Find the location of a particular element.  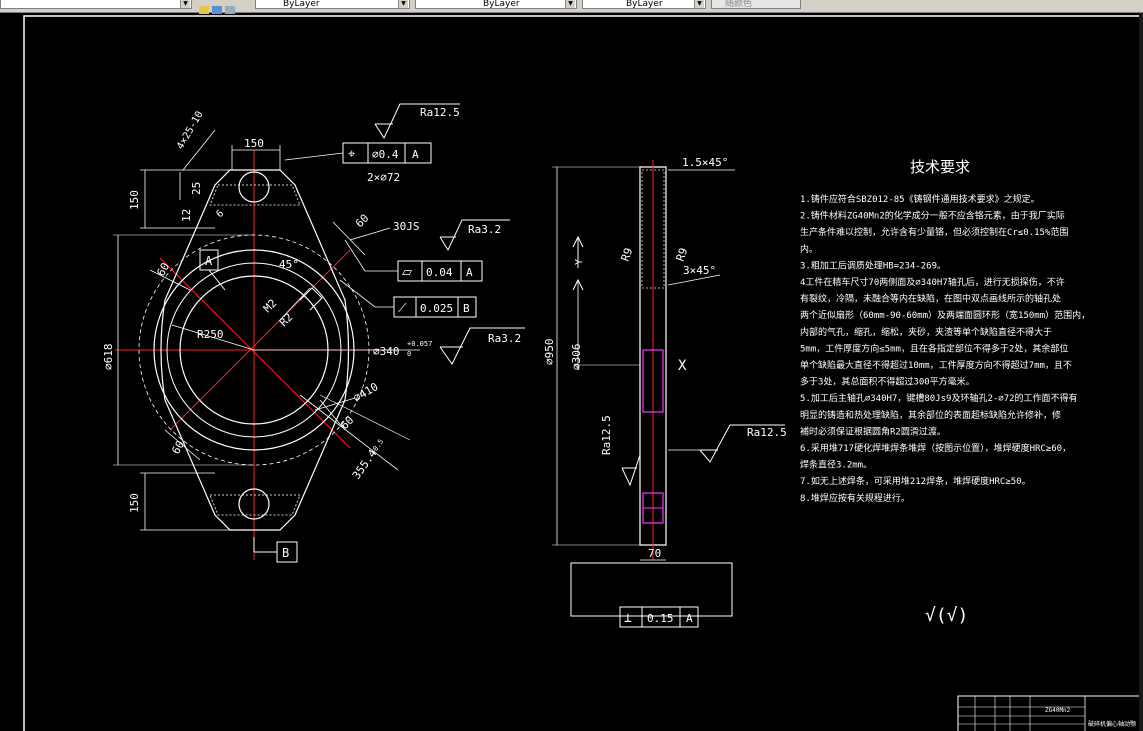

tech-req-line: 7.如无上述焊条，可采用堆212焊条，堆焊硬度HRC≥50。 is located at coordinates (915, 481).